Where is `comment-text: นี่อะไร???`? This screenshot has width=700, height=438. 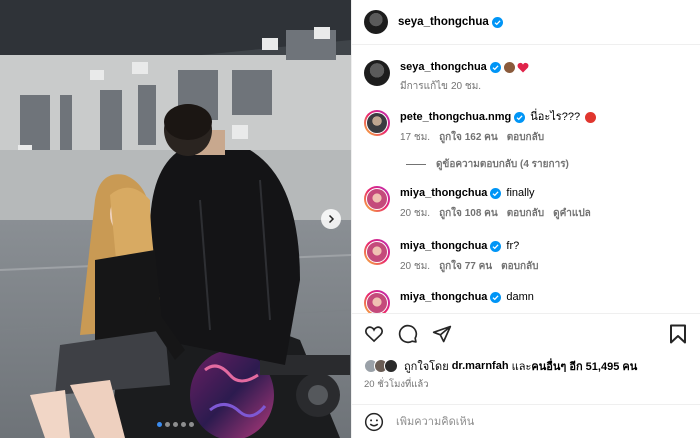 comment-text: นี่อะไร??? is located at coordinates (555, 117).